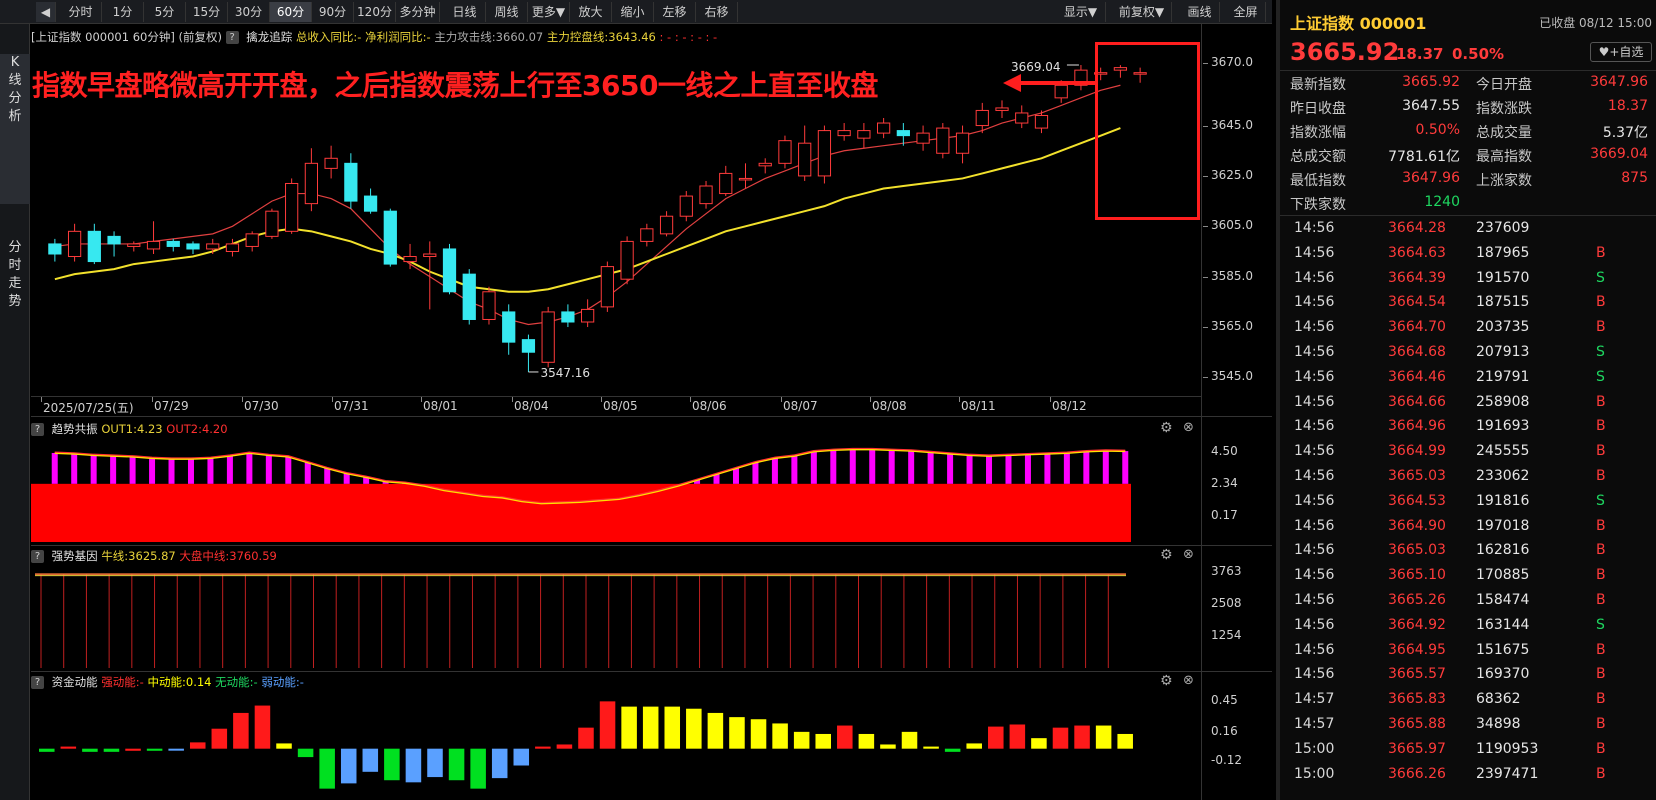  What do you see at coordinates (1142, 12) in the screenshot?
I see `adjust-menu-button: 前复权▼` at bounding box center [1142, 12].